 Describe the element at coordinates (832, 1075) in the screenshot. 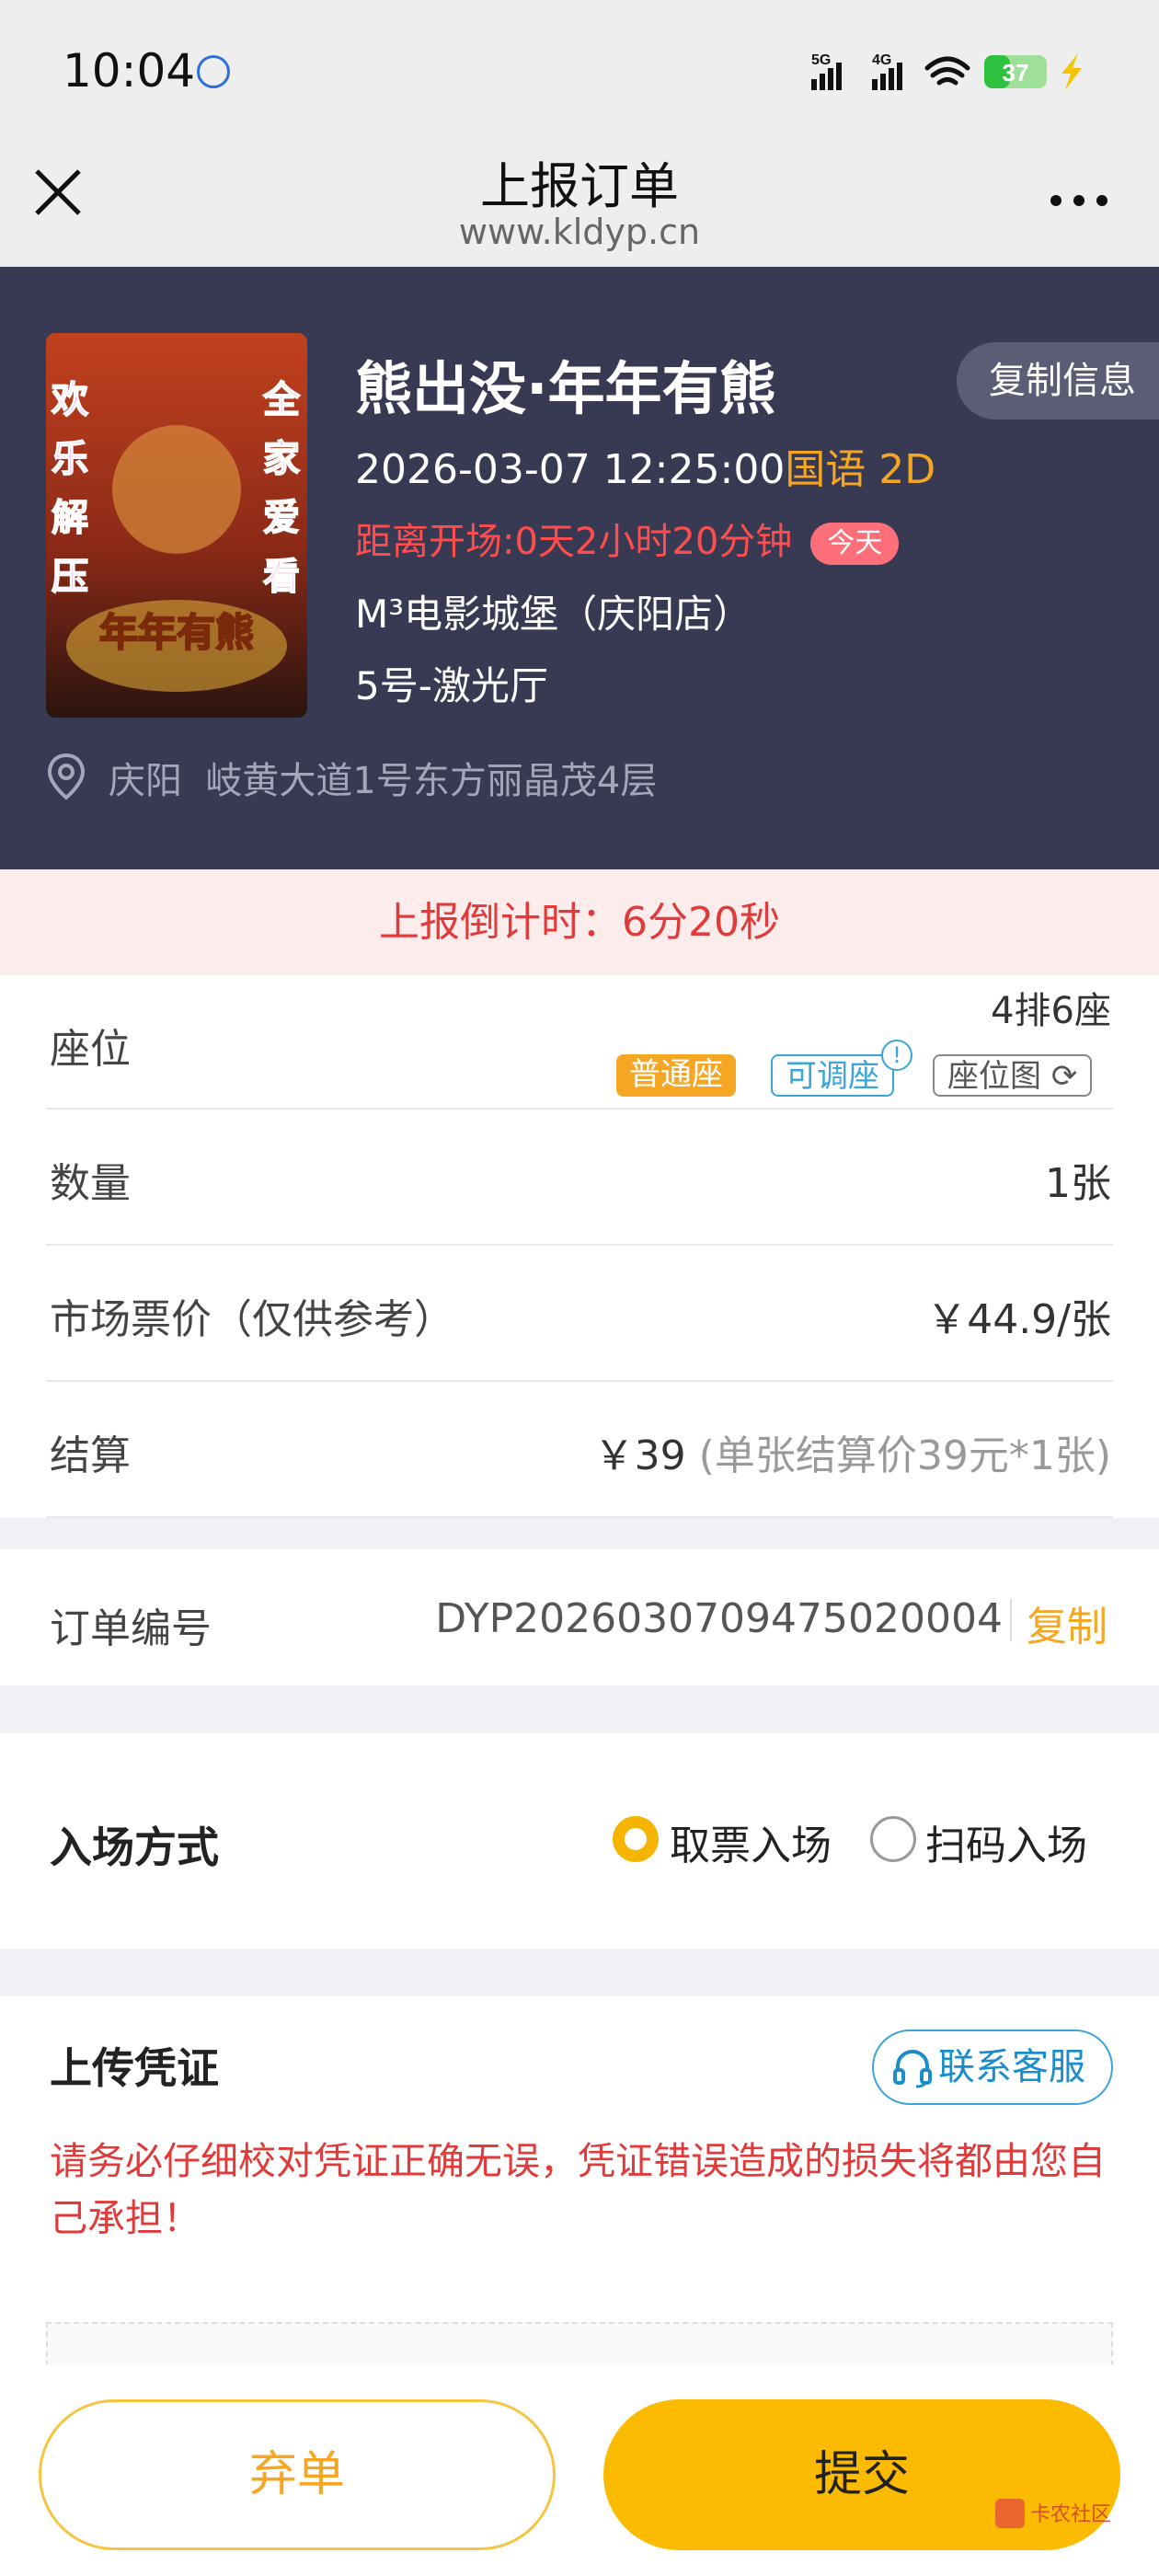

I see `adjustable-seat-tag: 可调座` at that location.